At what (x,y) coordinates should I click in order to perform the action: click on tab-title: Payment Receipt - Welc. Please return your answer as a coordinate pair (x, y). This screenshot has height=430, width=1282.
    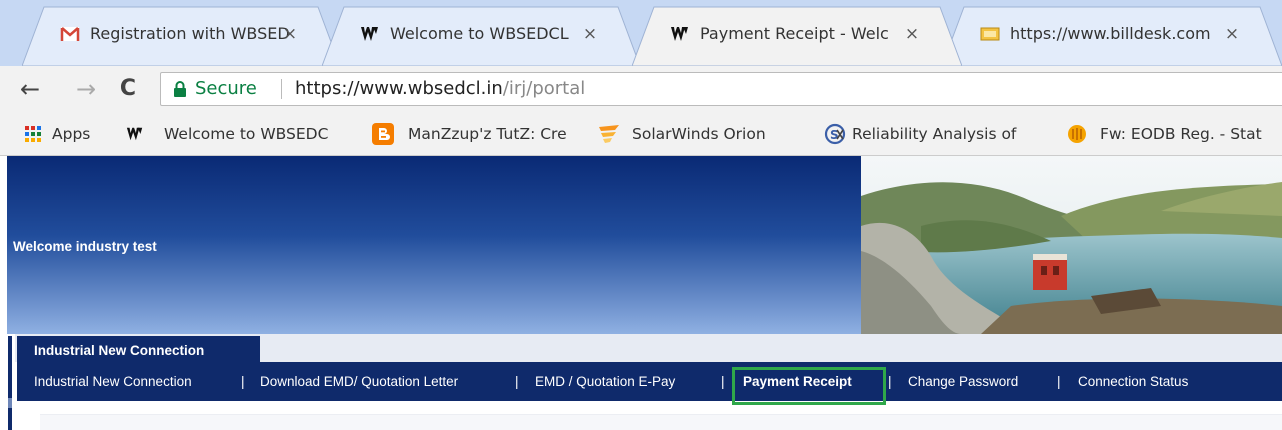
    Looking at the image, I should click on (794, 33).